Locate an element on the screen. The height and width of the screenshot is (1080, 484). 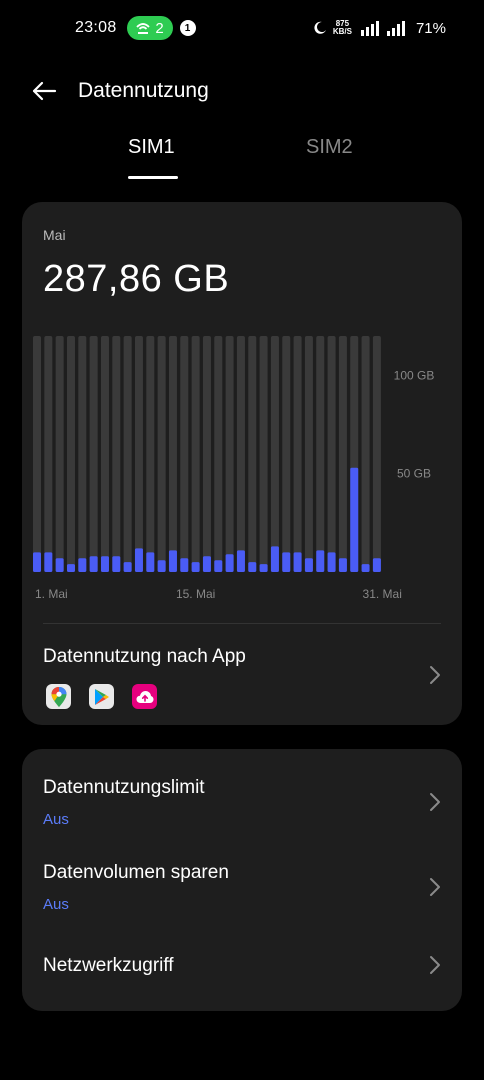
net-speed: 875 KB/S is located at coordinates (342, 28).